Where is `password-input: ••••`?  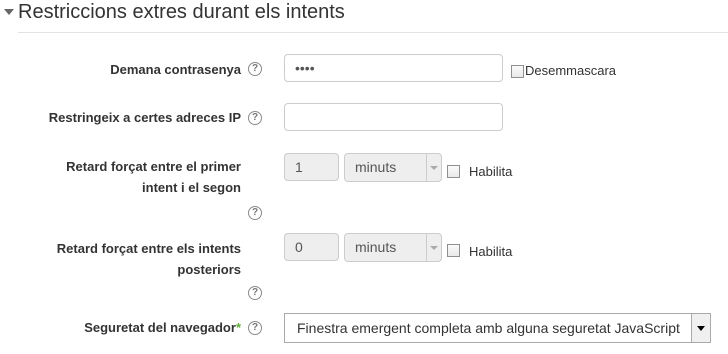
password-input: •••• is located at coordinates (393, 68).